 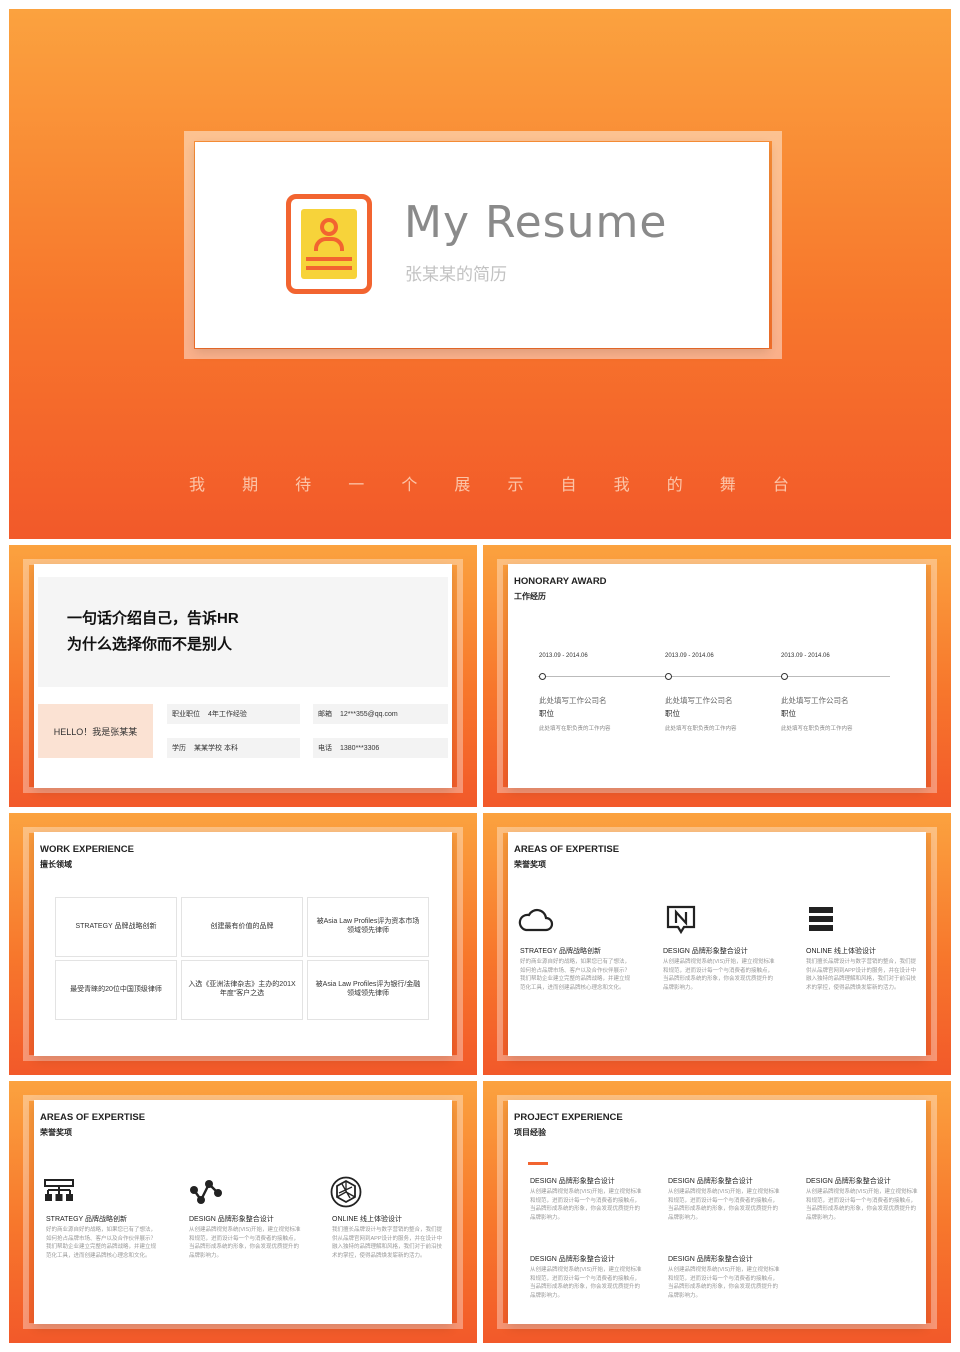 What do you see at coordinates (456, 274) in the screenshot?
I see `cover-subtitle: 张某某的简历` at bounding box center [456, 274].